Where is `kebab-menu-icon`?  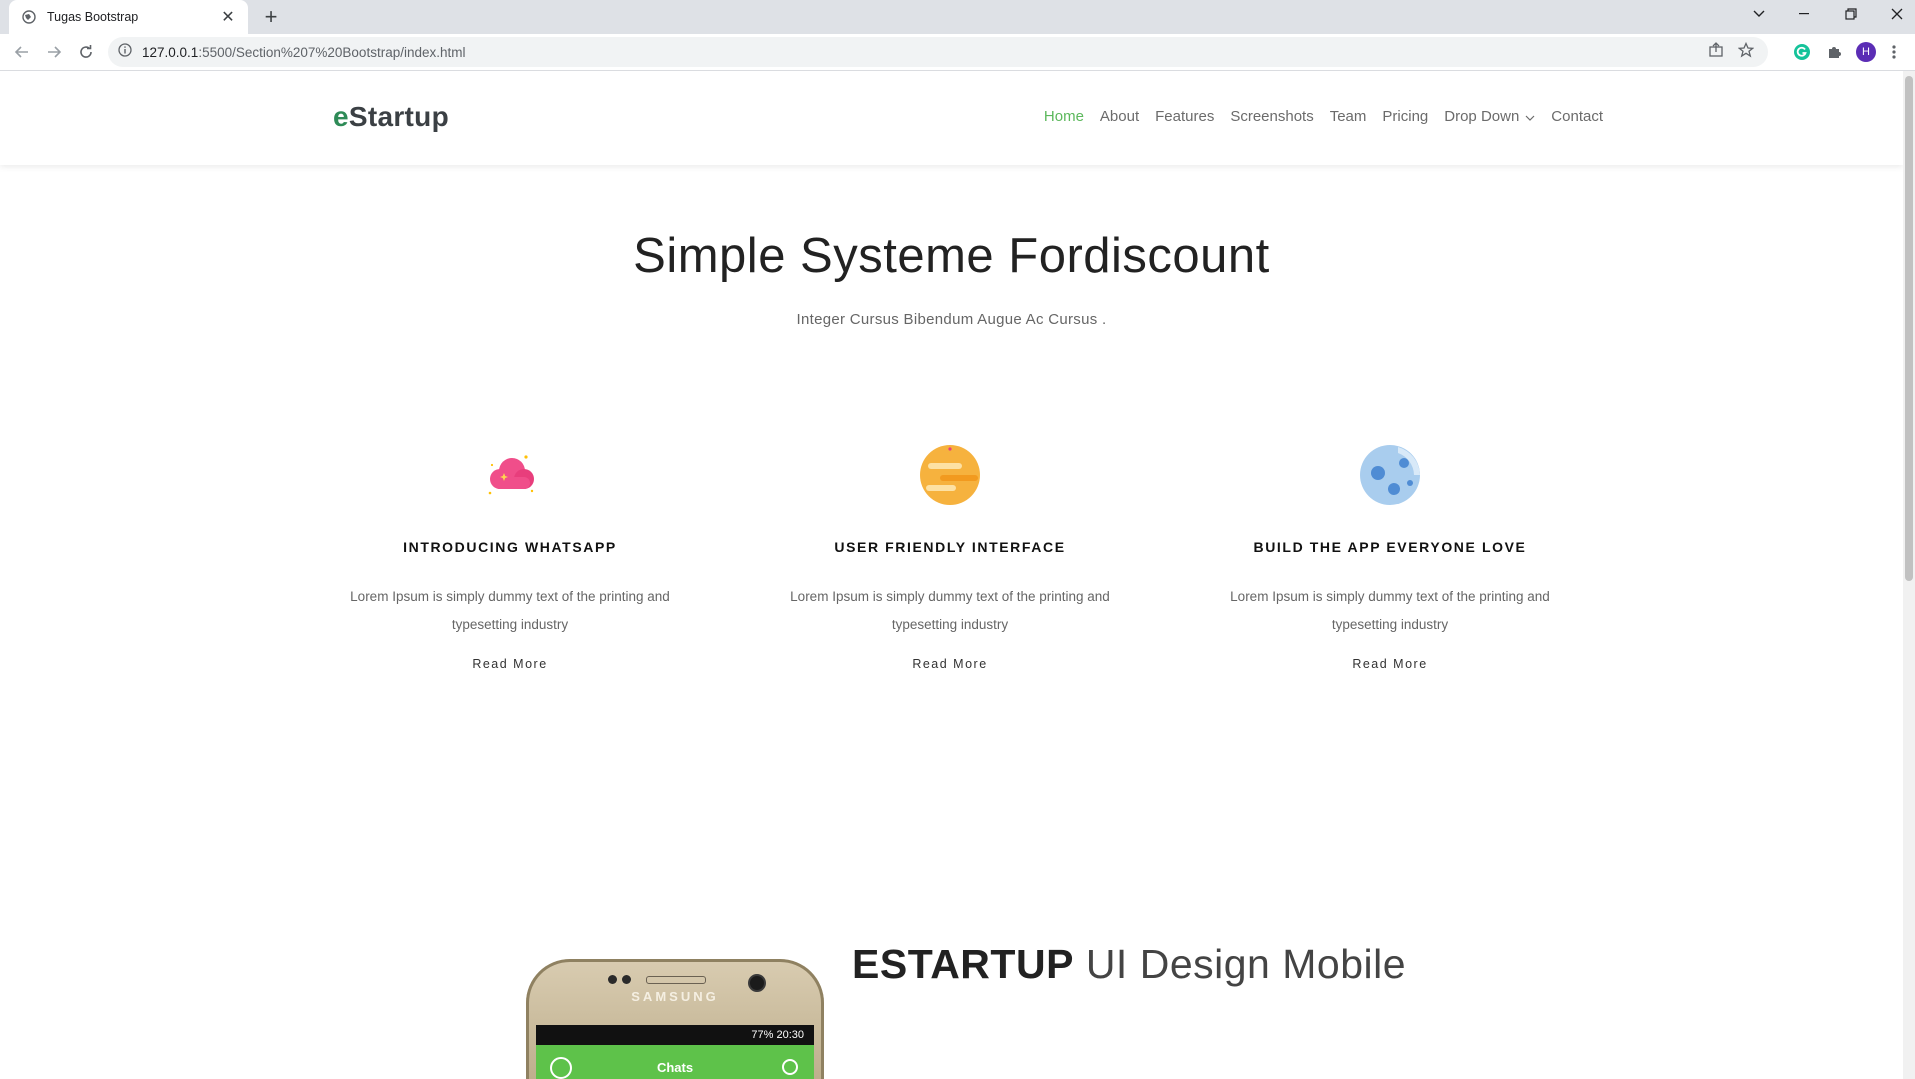 kebab-menu-icon is located at coordinates (1894, 52).